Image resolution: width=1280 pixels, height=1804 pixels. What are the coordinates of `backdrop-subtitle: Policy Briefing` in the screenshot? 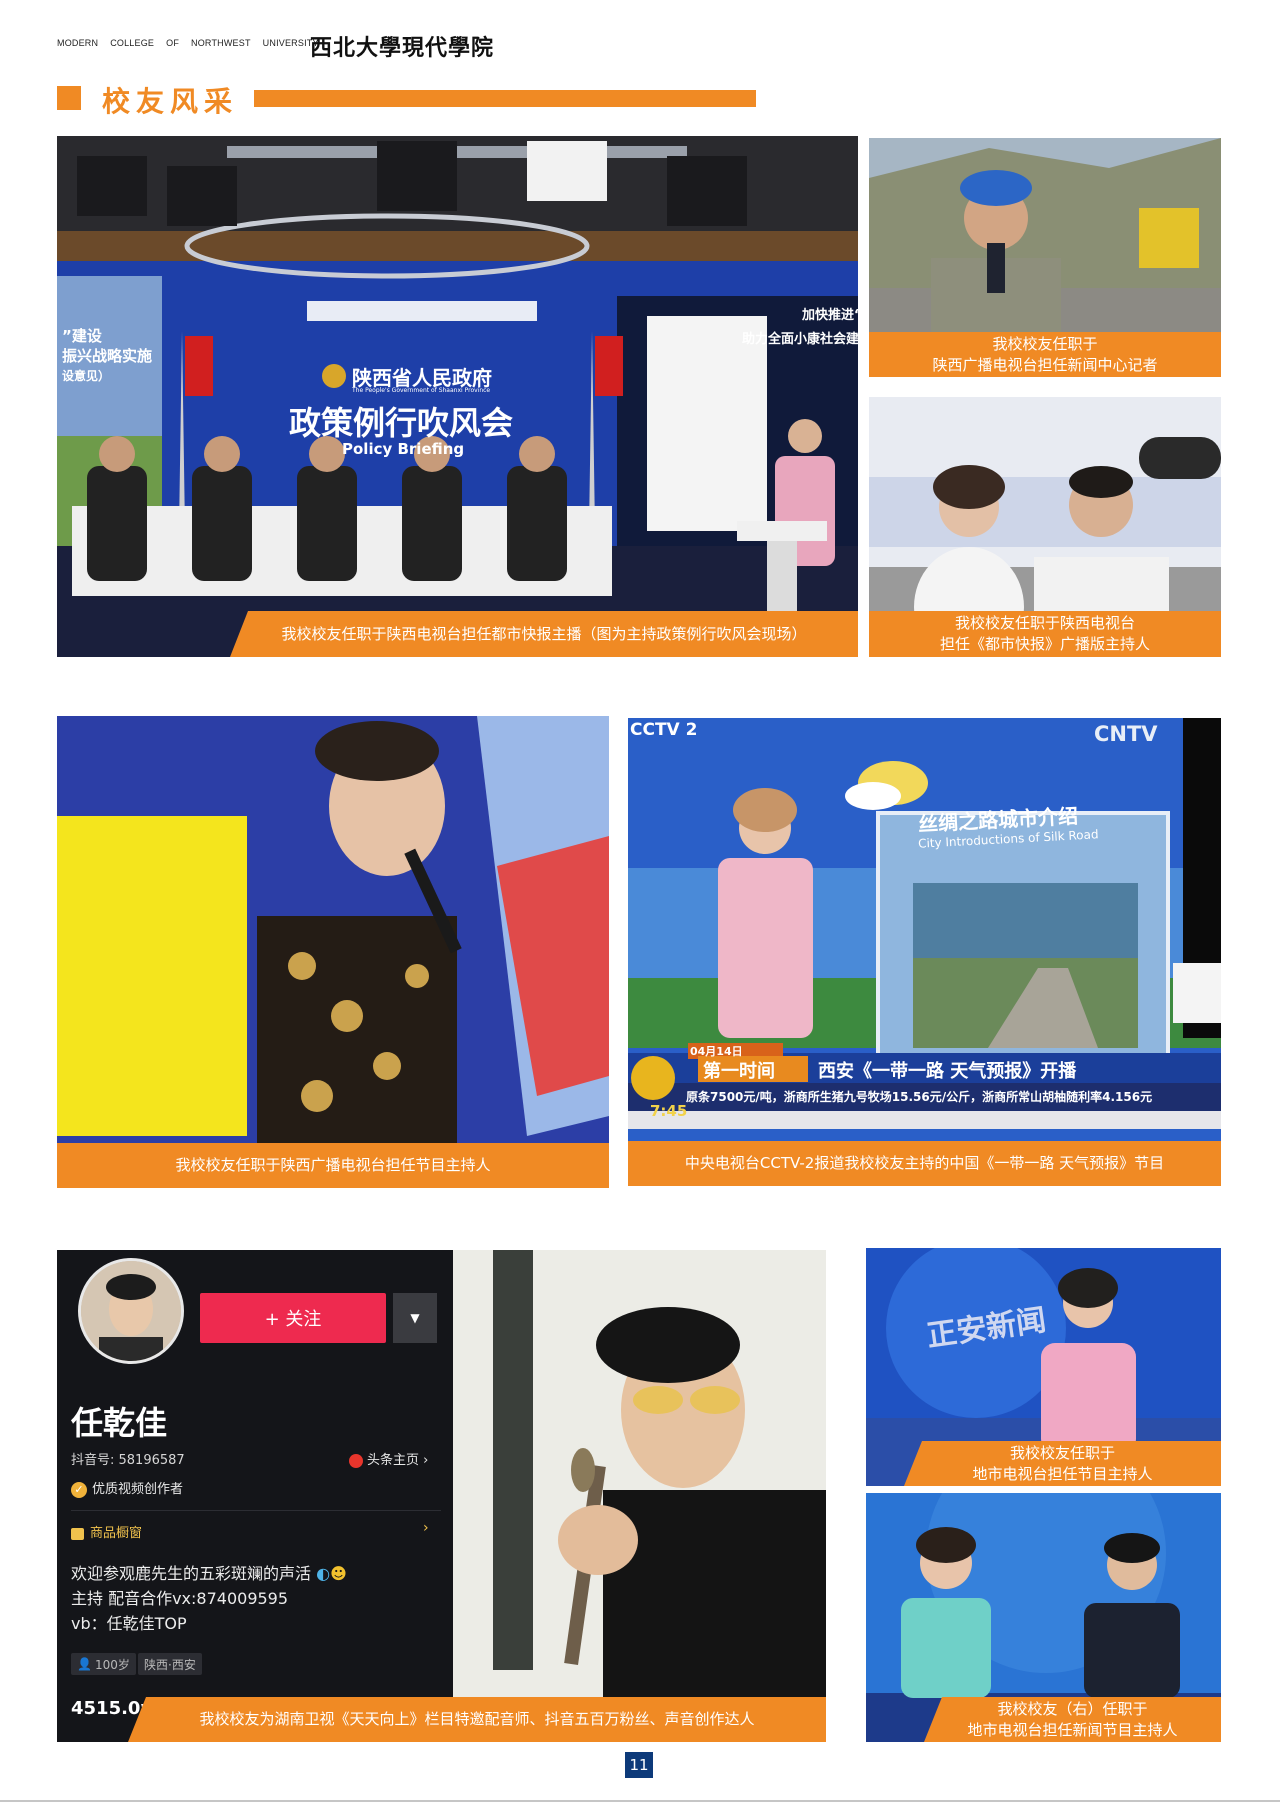 It's located at (403, 449).